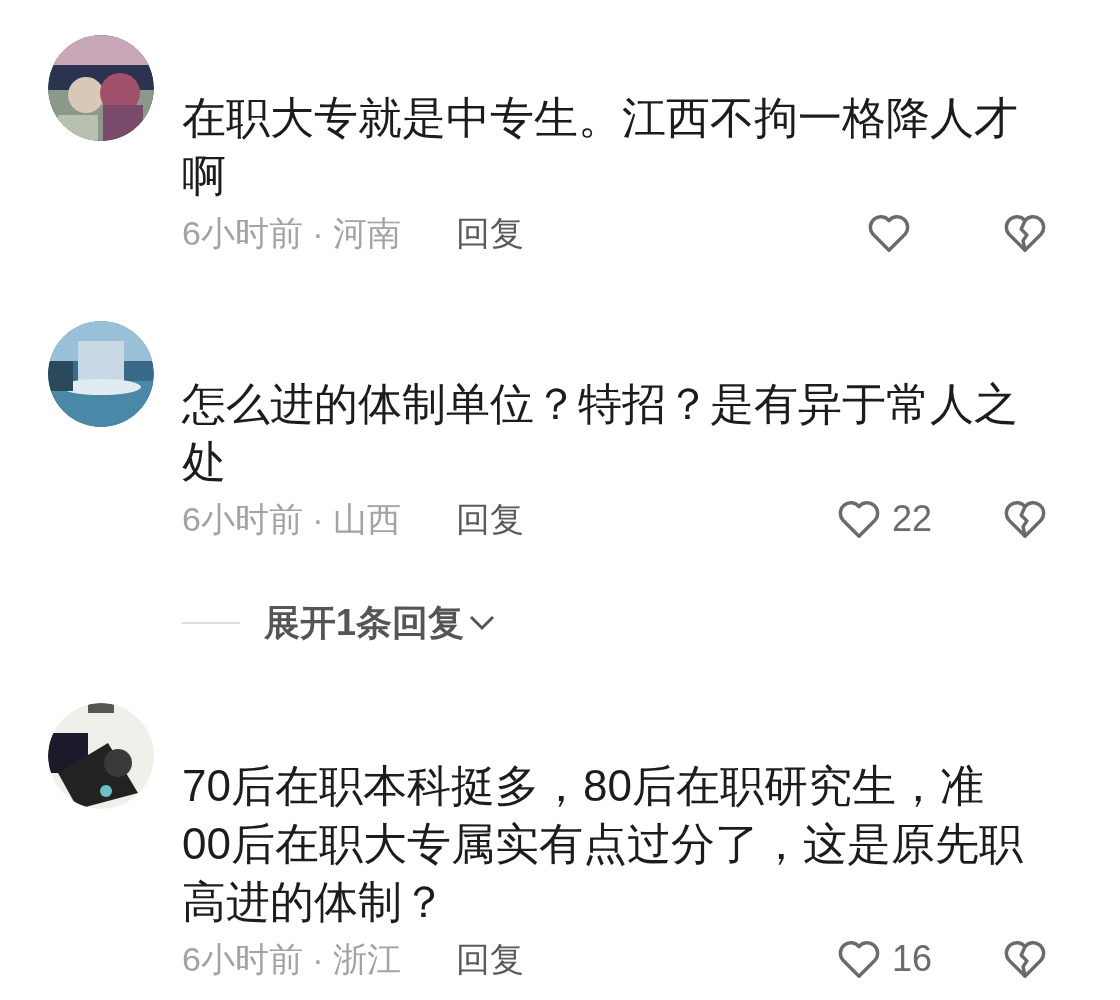  What do you see at coordinates (292, 959) in the screenshot?
I see `comment-meta: 6小时前 · 浙江` at bounding box center [292, 959].